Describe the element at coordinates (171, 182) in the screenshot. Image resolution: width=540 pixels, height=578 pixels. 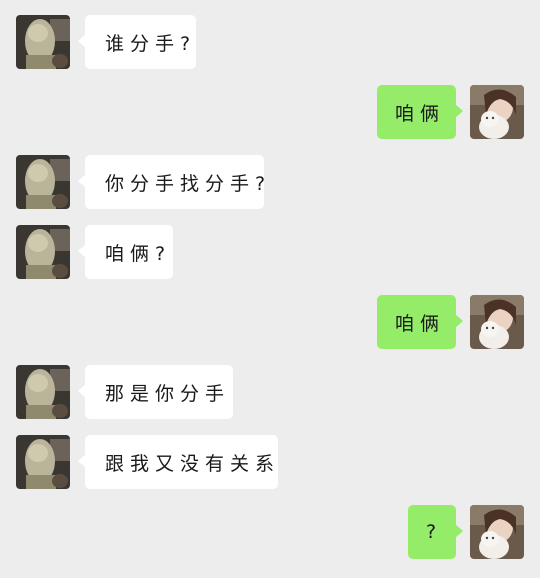
I see `message-bubble: 你分手找分手?` at that location.